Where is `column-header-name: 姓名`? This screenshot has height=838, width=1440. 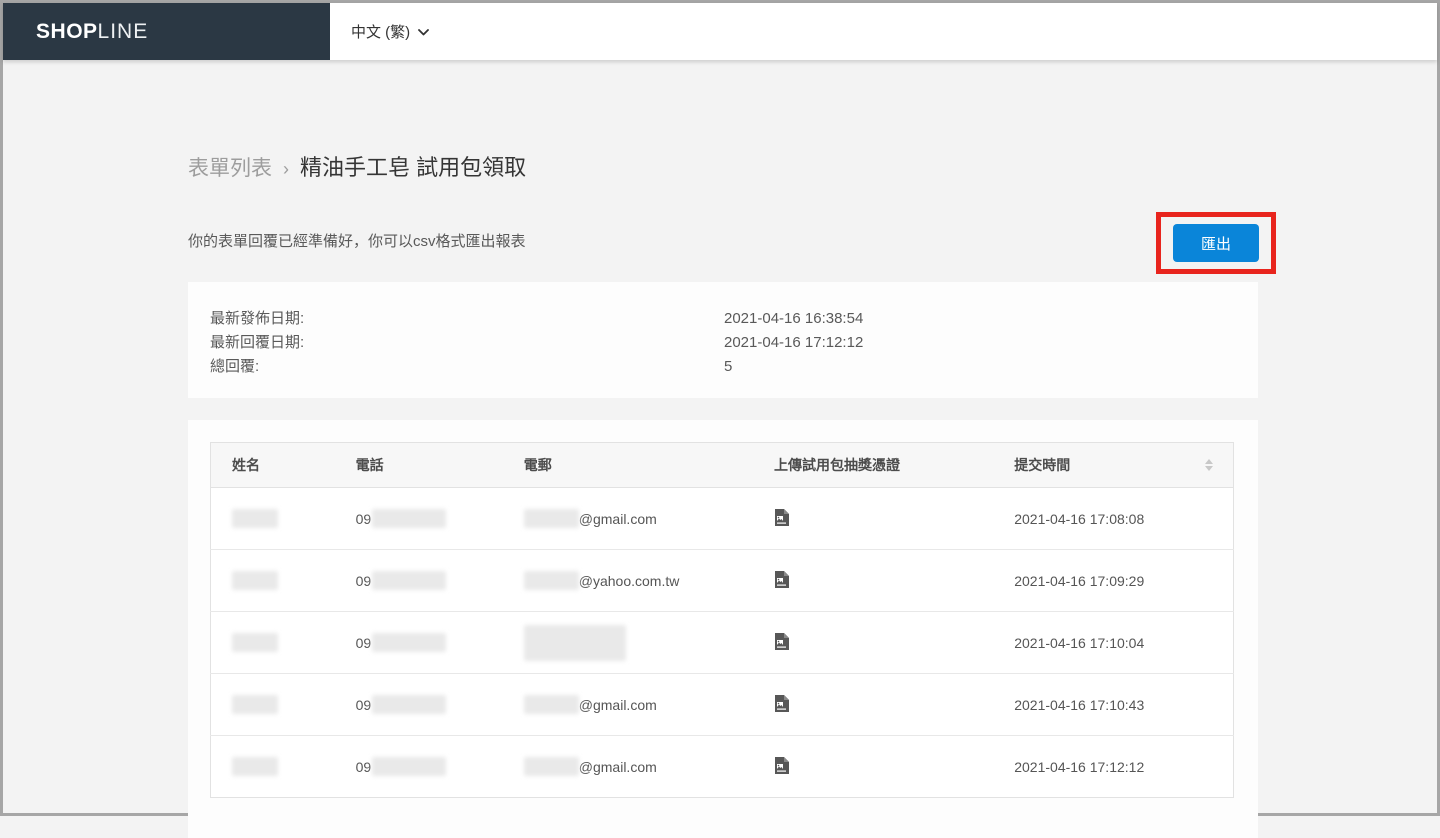
column-header-name: 姓名 is located at coordinates (272, 465).